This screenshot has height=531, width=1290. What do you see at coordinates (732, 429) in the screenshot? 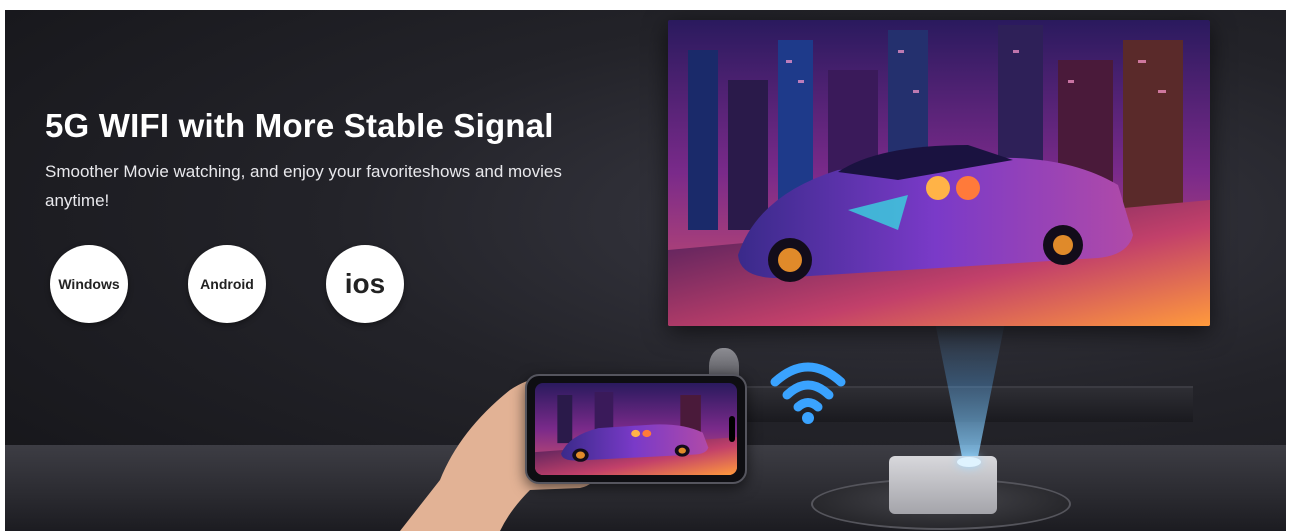
I see `phone-camera-notch` at bounding box center [732, 429].